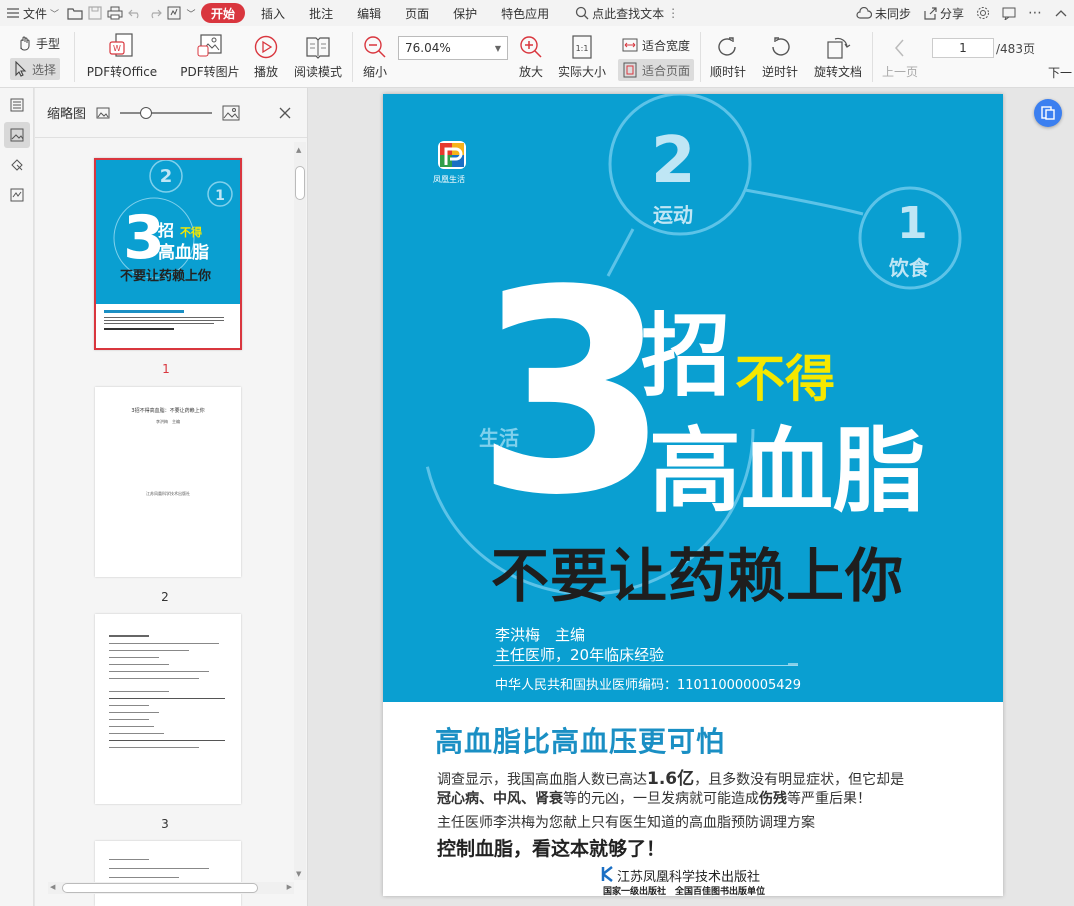 The image size is (1074, 906). Describe the element at coordinates (122, 45) in the screenshot. I see `pdf-office-icon: W` at that location.